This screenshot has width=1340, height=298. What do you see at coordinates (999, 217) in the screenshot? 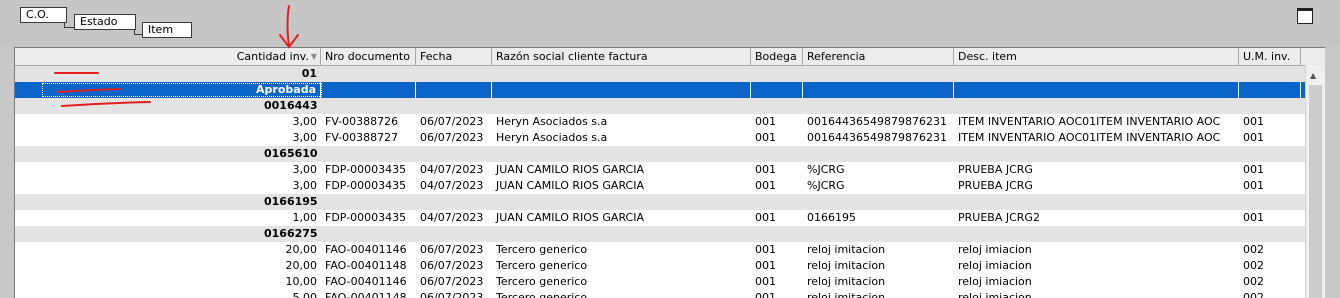
I see `cell-desc-item: PRUEBA JCRG2` at bounding box center [999, 217].